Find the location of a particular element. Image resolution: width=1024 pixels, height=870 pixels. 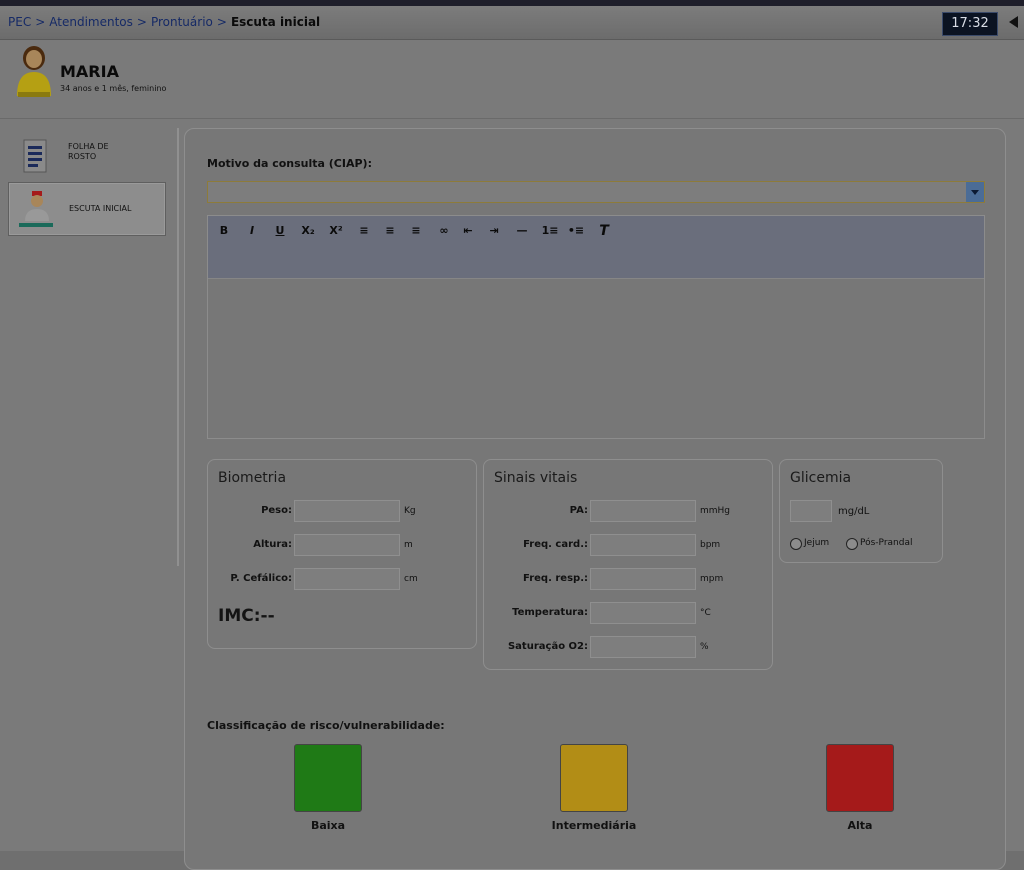

risk-alta-button is located at coordinates (860, 778).